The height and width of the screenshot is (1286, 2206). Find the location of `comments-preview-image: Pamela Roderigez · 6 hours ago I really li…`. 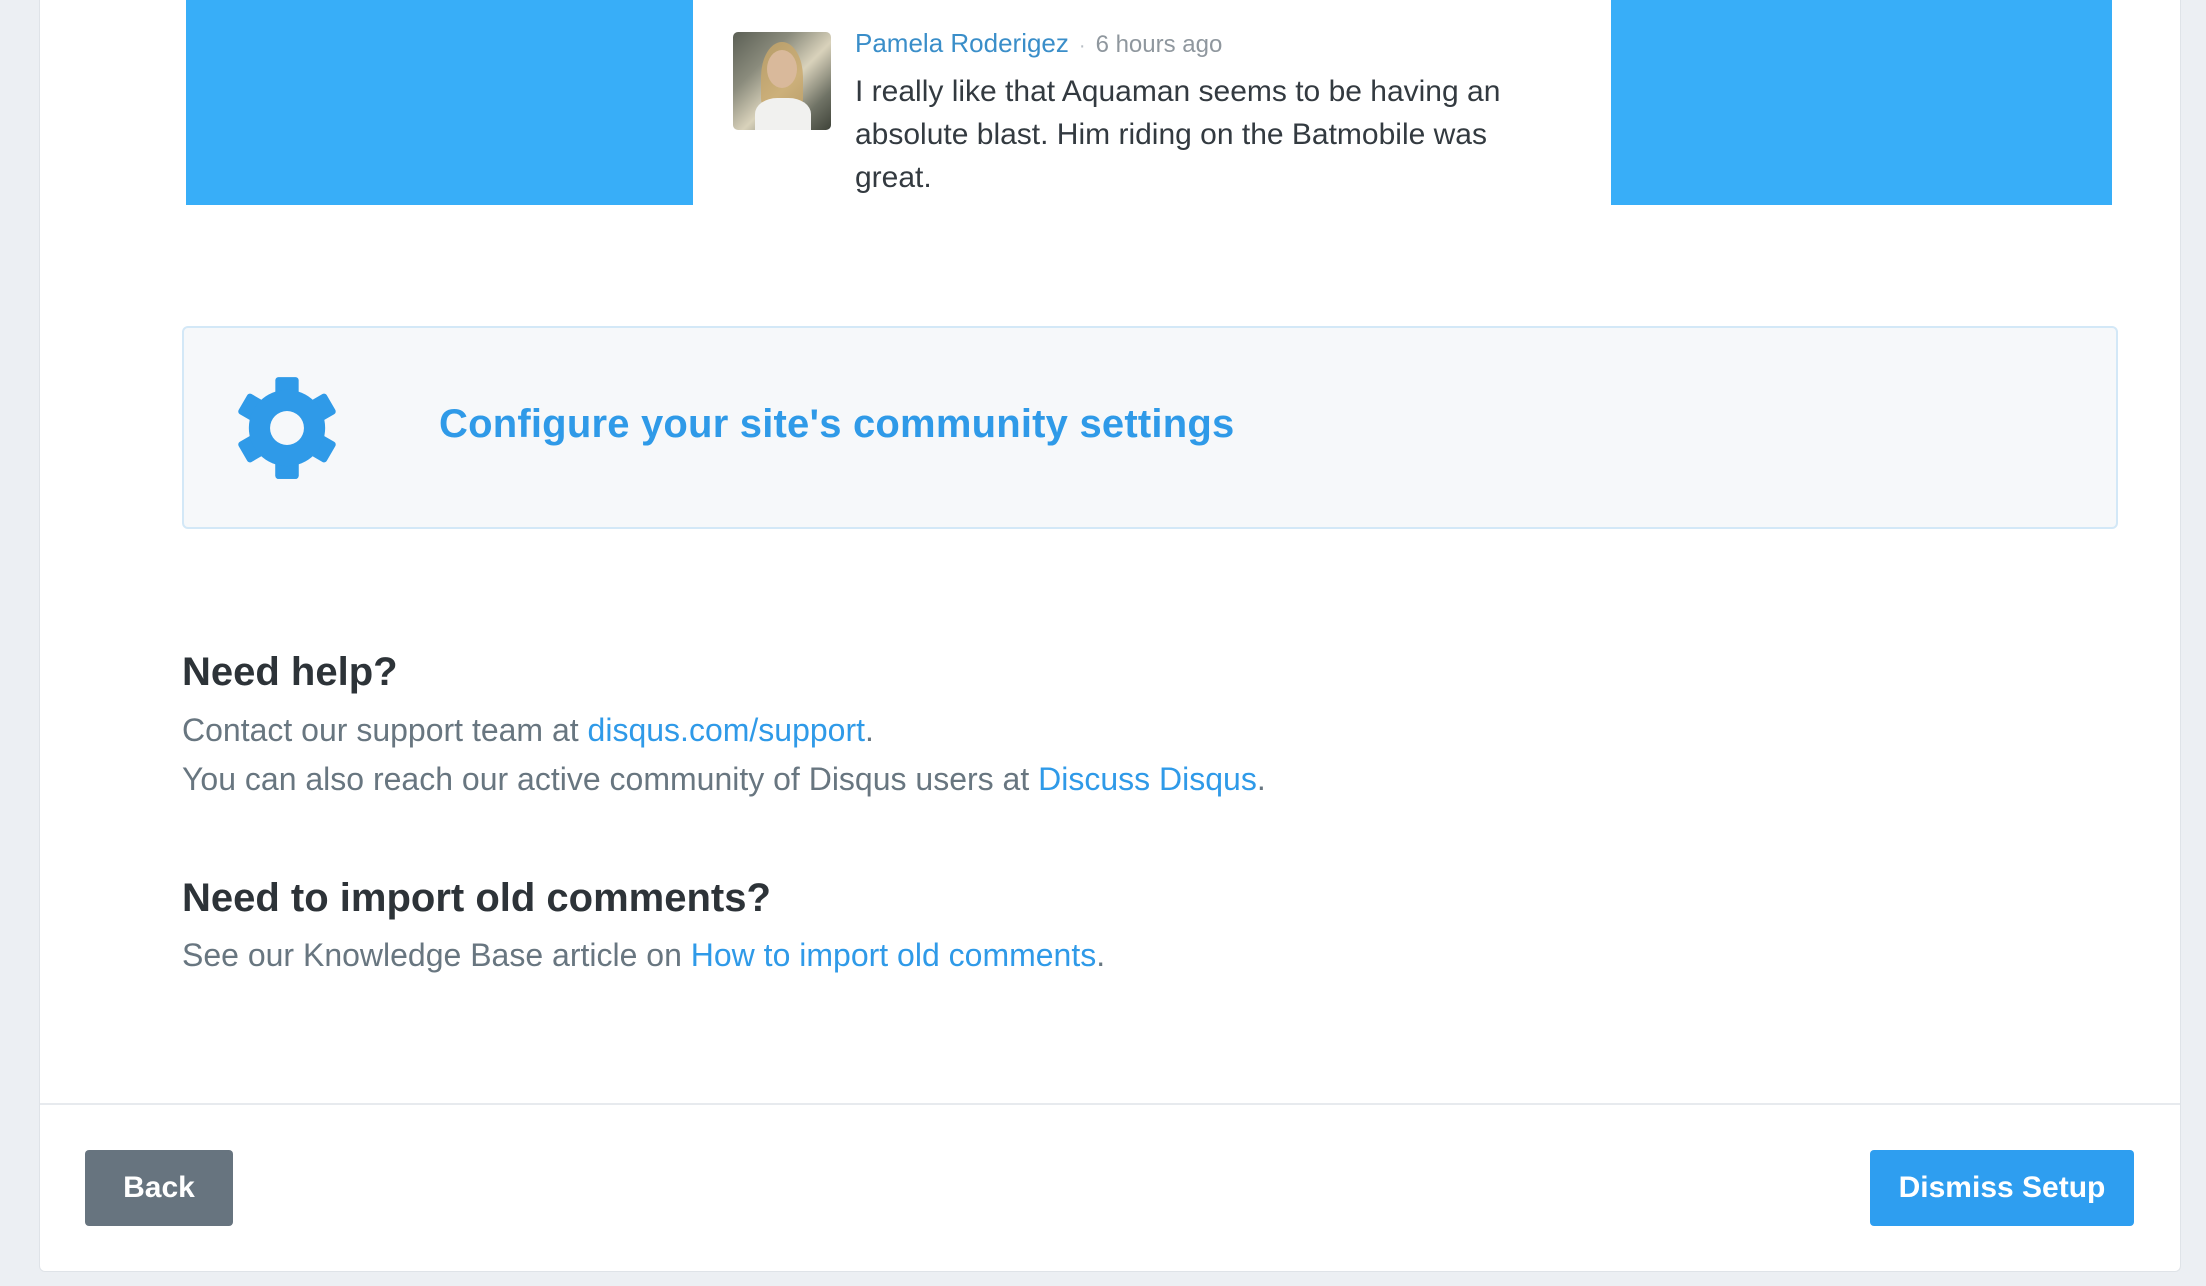

comments-preview-image: Pamela Roderigez · 6 hours ago I really li… is located at coordinates (1149, 102).